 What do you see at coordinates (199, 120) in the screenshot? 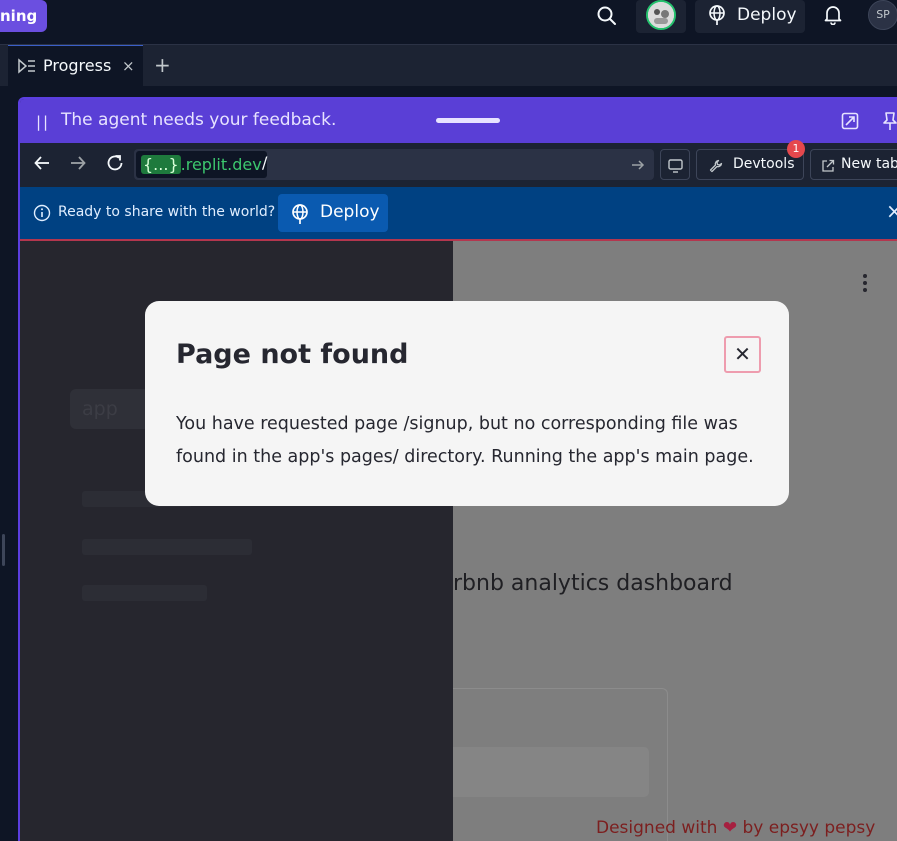
I see `feedback-message: The agent needs your feedback.` at bounding box center [199, 120].